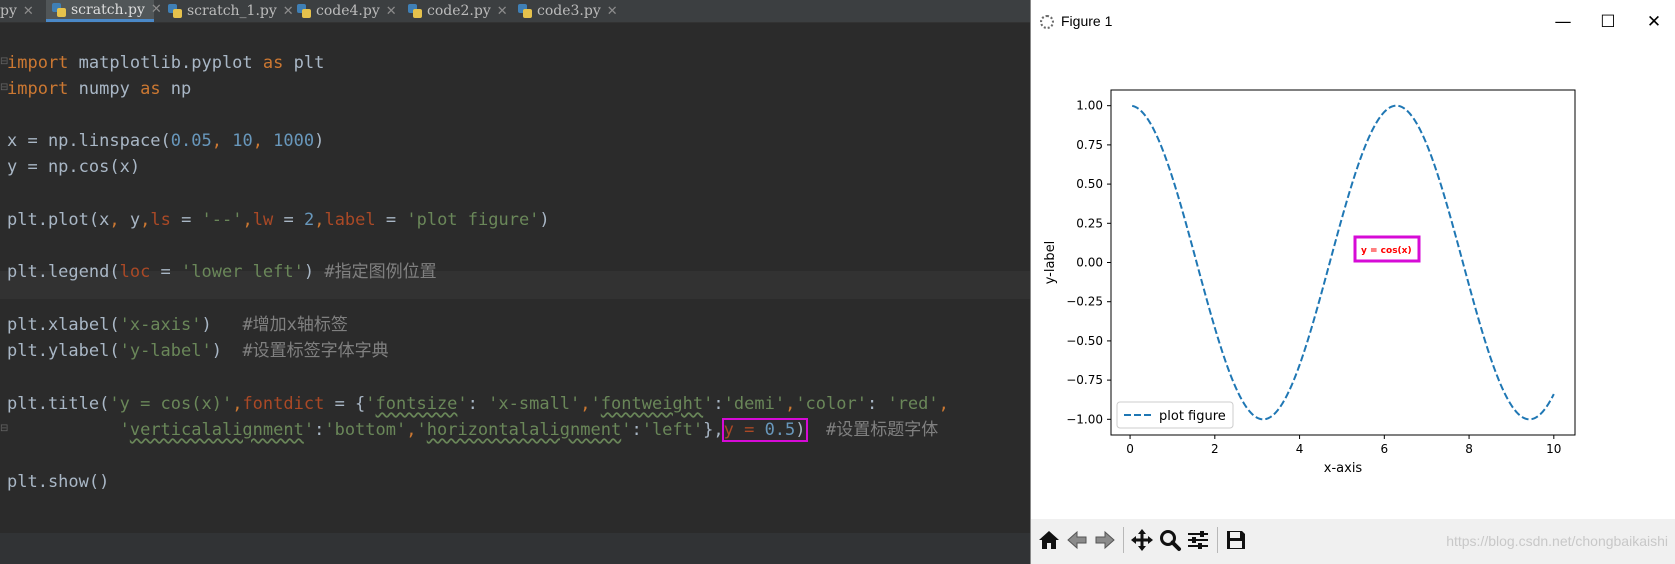 The height and width of the screenshot is (564, 1675). What do you see at coordinates (1386, 251) in the screenshot?
I see `chart-title: y = cos(x)` at bounding box center [1386, 251].